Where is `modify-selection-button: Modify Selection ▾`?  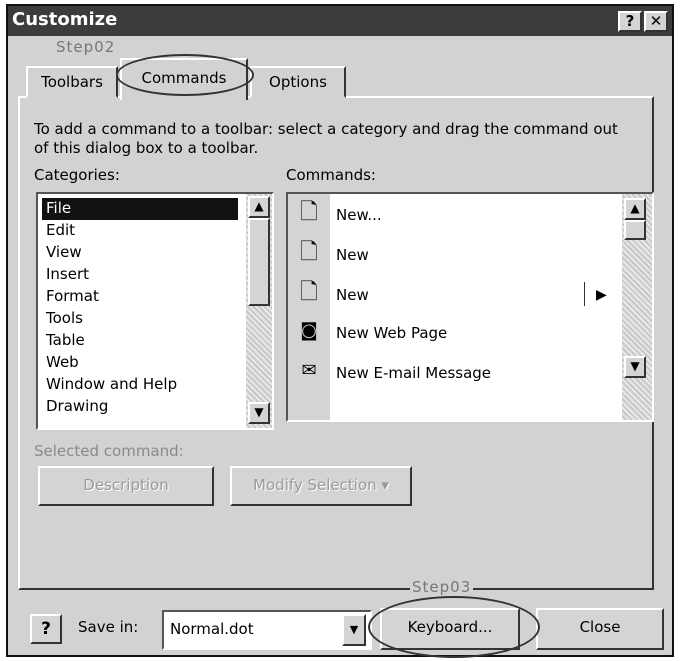 modify-selection-button: Modify Selection ▾ is located at coordinates (321, 486).